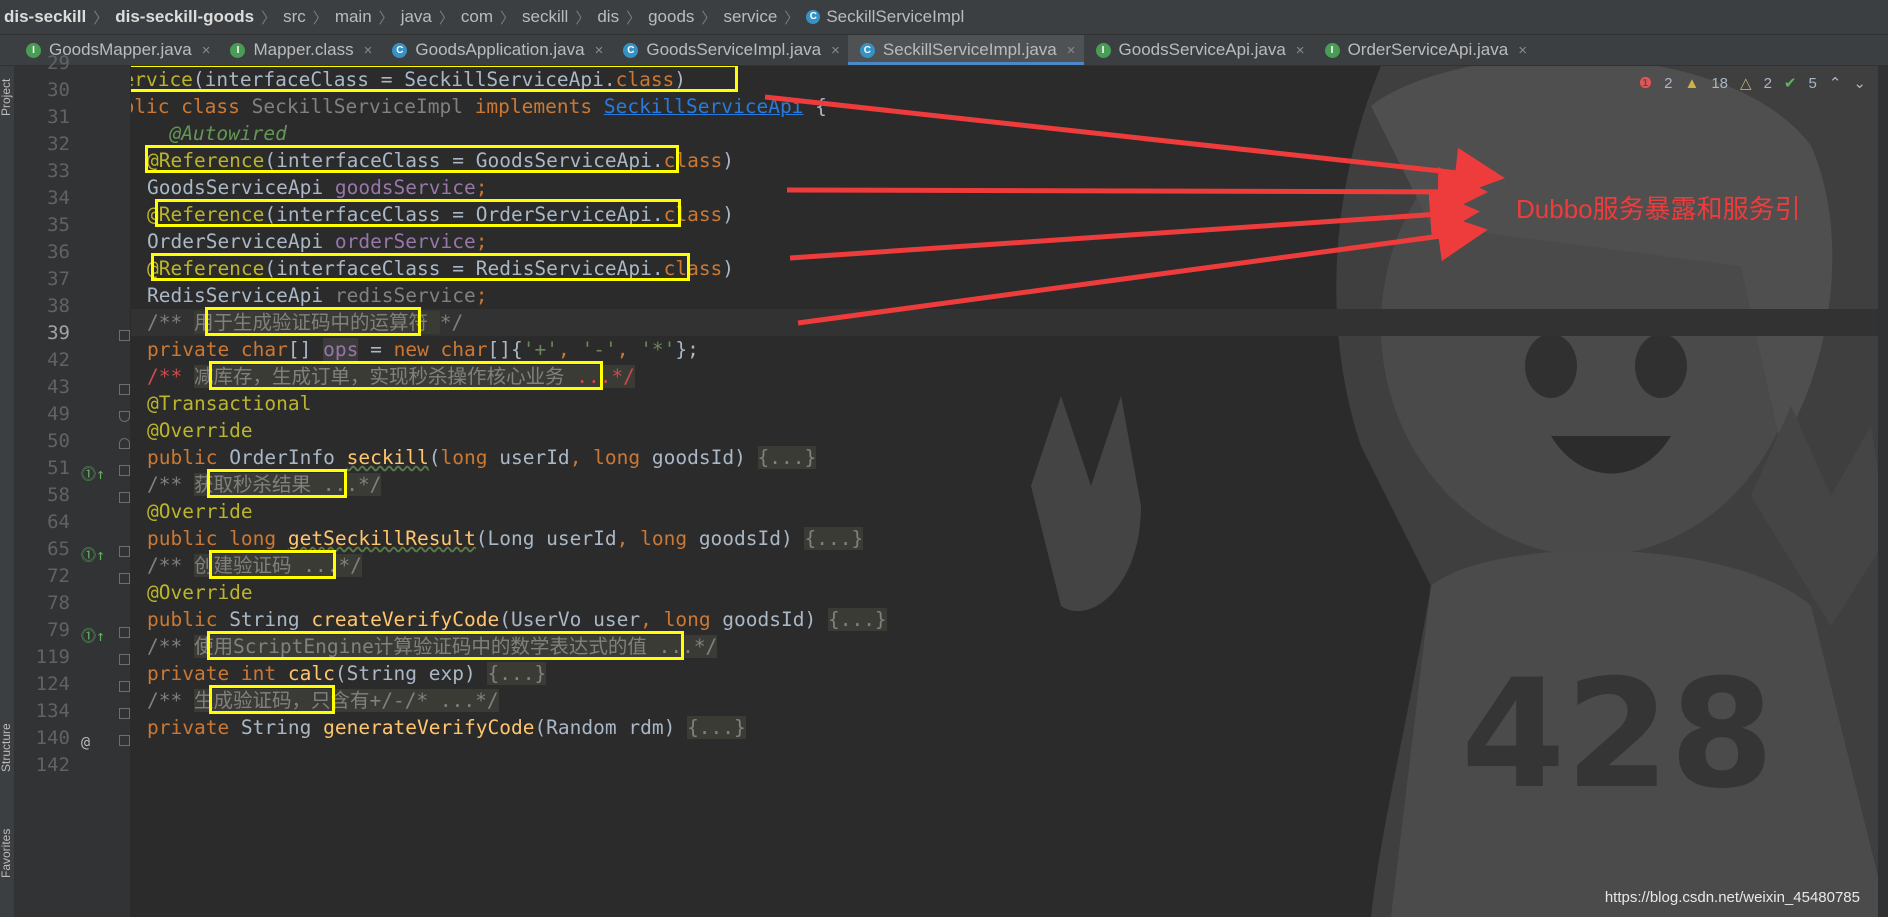  What do you see at coordinates (59, 17) in the screenshot?
I see `breadcrumb-item-project: dis-seckill 〉` at bounding box center [59, 17].